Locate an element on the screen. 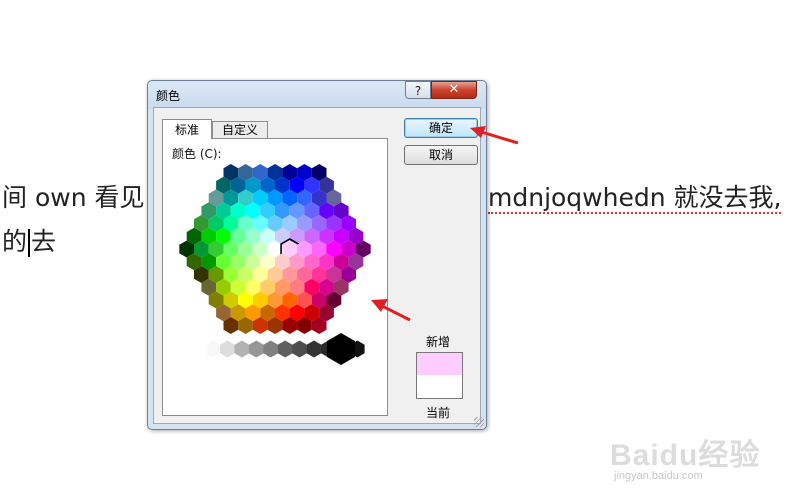 The width and height of the screenshot is (797, 501). arrow-to-color-honeycomb is located at coordinates (391, 310).